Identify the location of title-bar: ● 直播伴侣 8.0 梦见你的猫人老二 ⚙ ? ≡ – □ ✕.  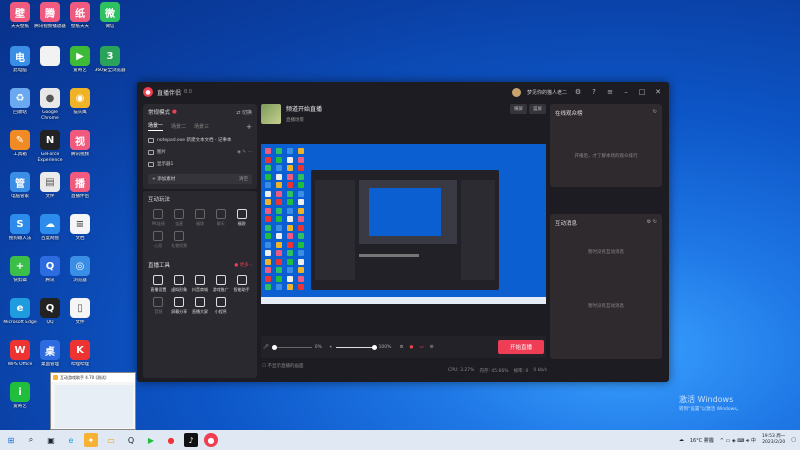
(403, 92).